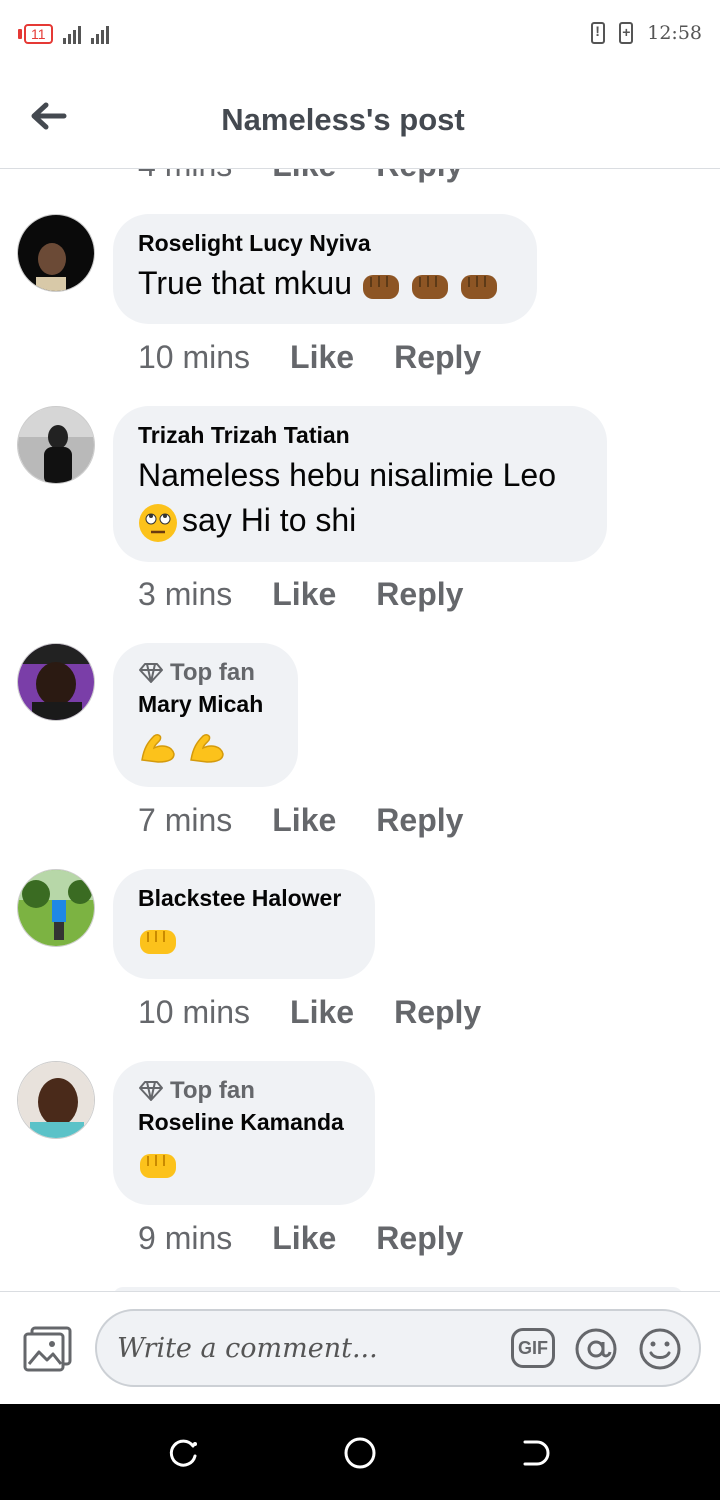 The width and height of the screenshot is (720, 1500). What do you see at coordinates (269, 520) in the screenshot?
I see `comment-text-content: say Hi to shi` at bounding box center [269, 520].